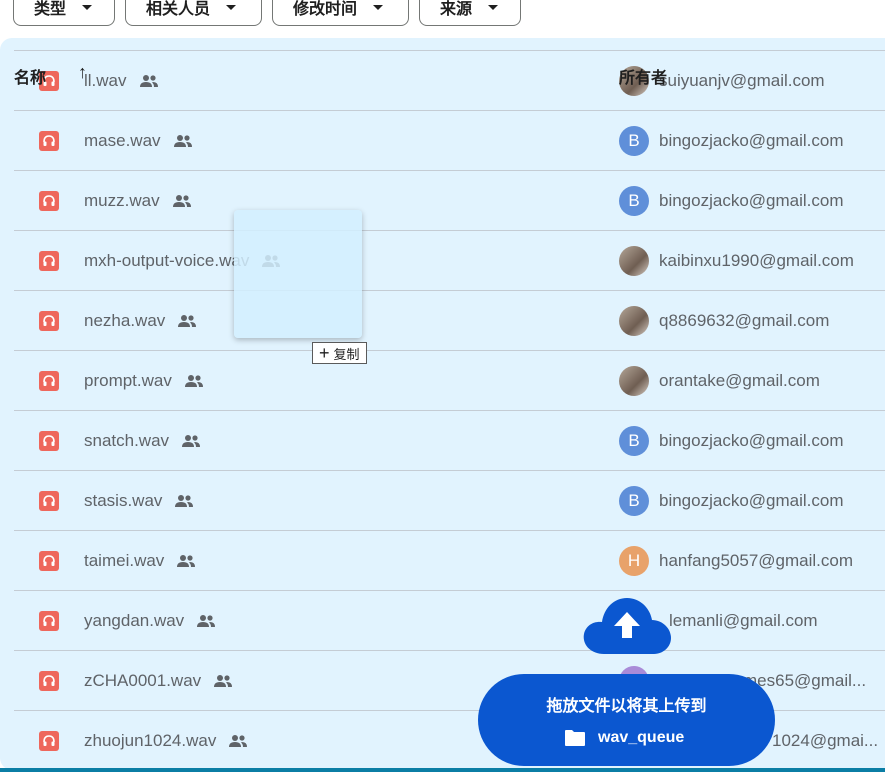  I want to click on upload-folder-name: wav_queue, so click(641, 737).